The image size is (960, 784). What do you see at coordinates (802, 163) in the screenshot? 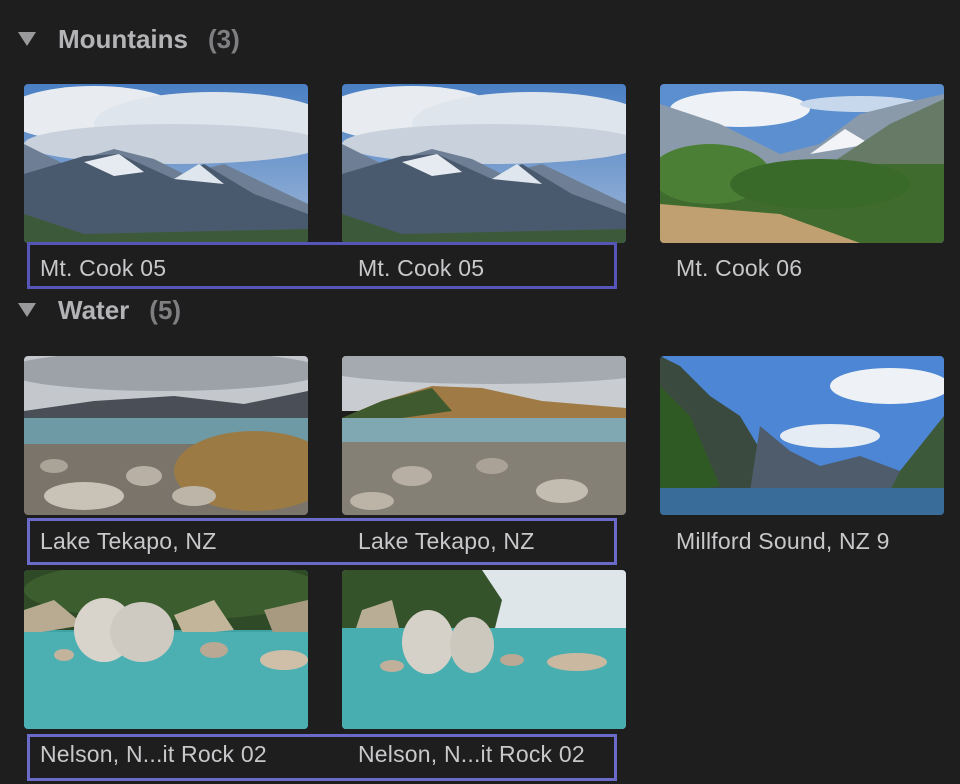
I see `clip-thumbnail-mountain-valley-image` at bounding box center [802, 163].